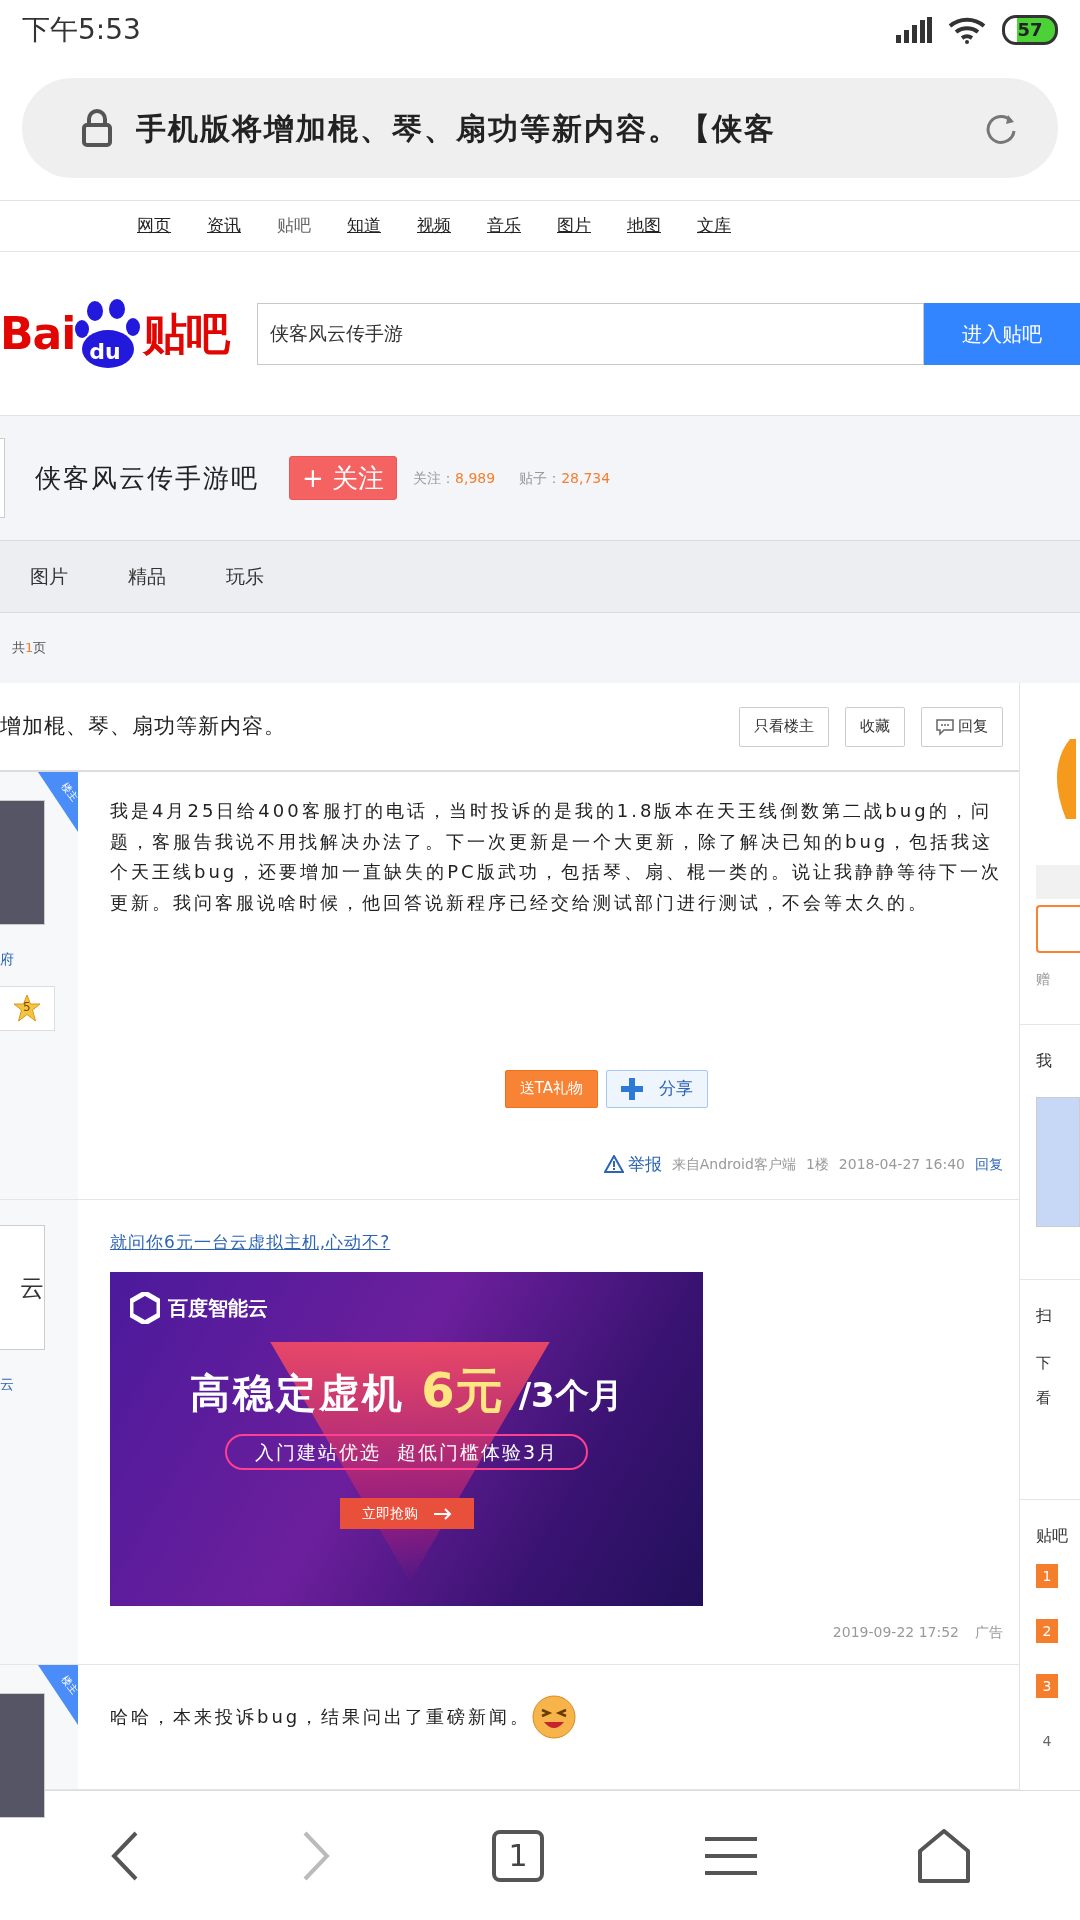 Image resolution: width=1080 pixels, height=1920 pixels. I want to click on emoji-icon, so click(554, 1717).